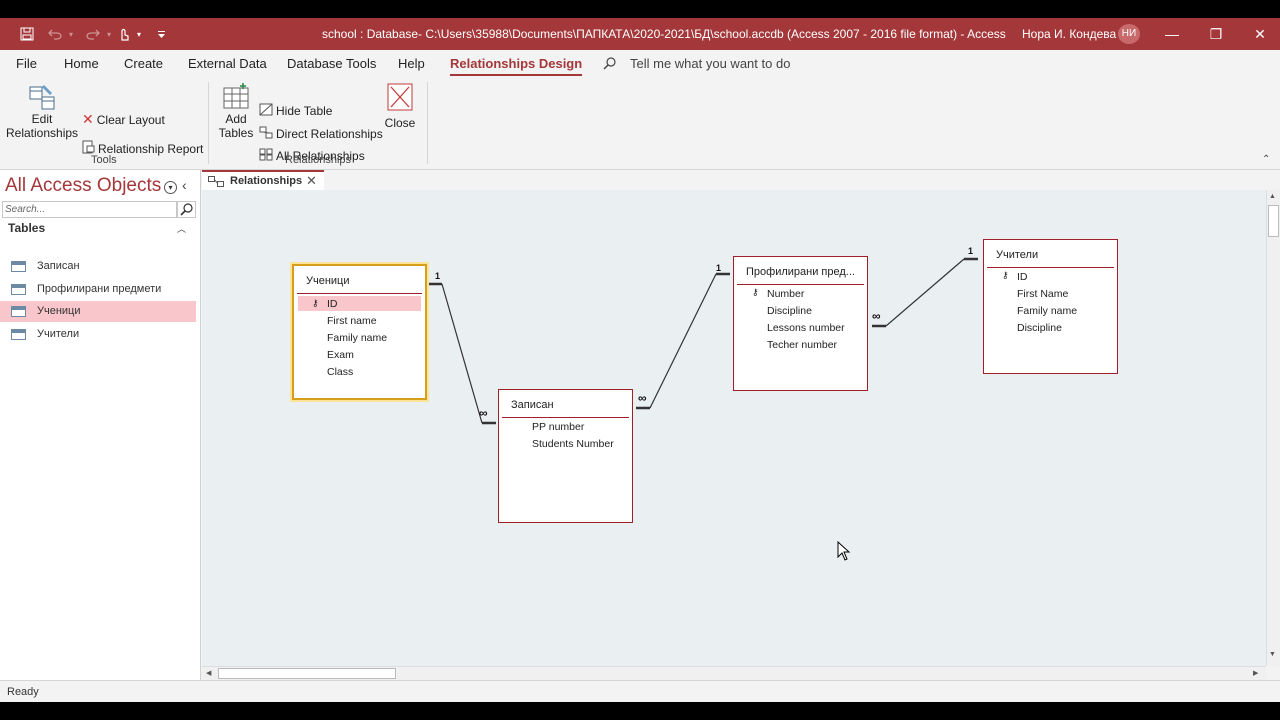 The width and height of the screenshot is (1280, 720). What do you see at coordinates (785, 294) in the screenshot?
I see `table-field: Number` at bounding box center [785, 294].